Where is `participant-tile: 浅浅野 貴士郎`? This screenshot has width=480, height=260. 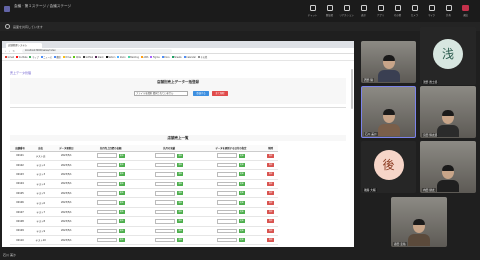
participant-tile: 浅浅野 貴士郎 is located at coordinates (448, 56).